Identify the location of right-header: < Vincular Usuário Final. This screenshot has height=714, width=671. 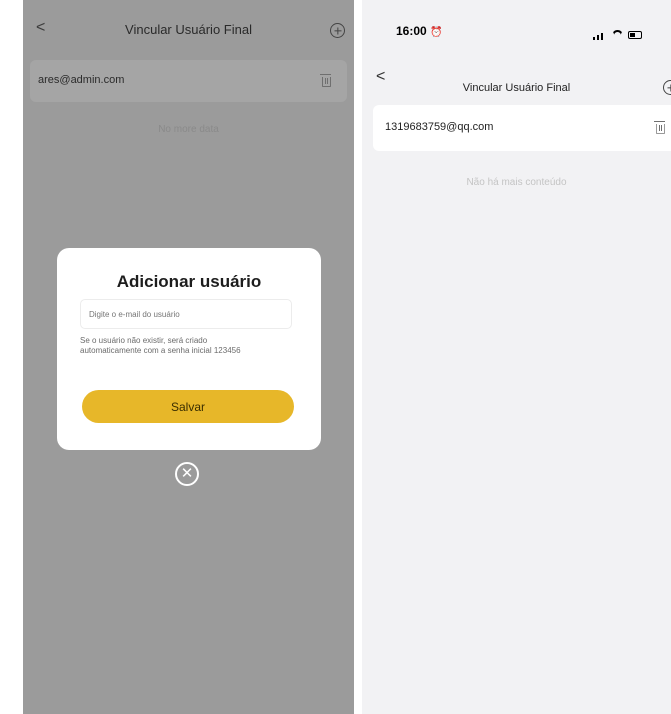
(516, 71).